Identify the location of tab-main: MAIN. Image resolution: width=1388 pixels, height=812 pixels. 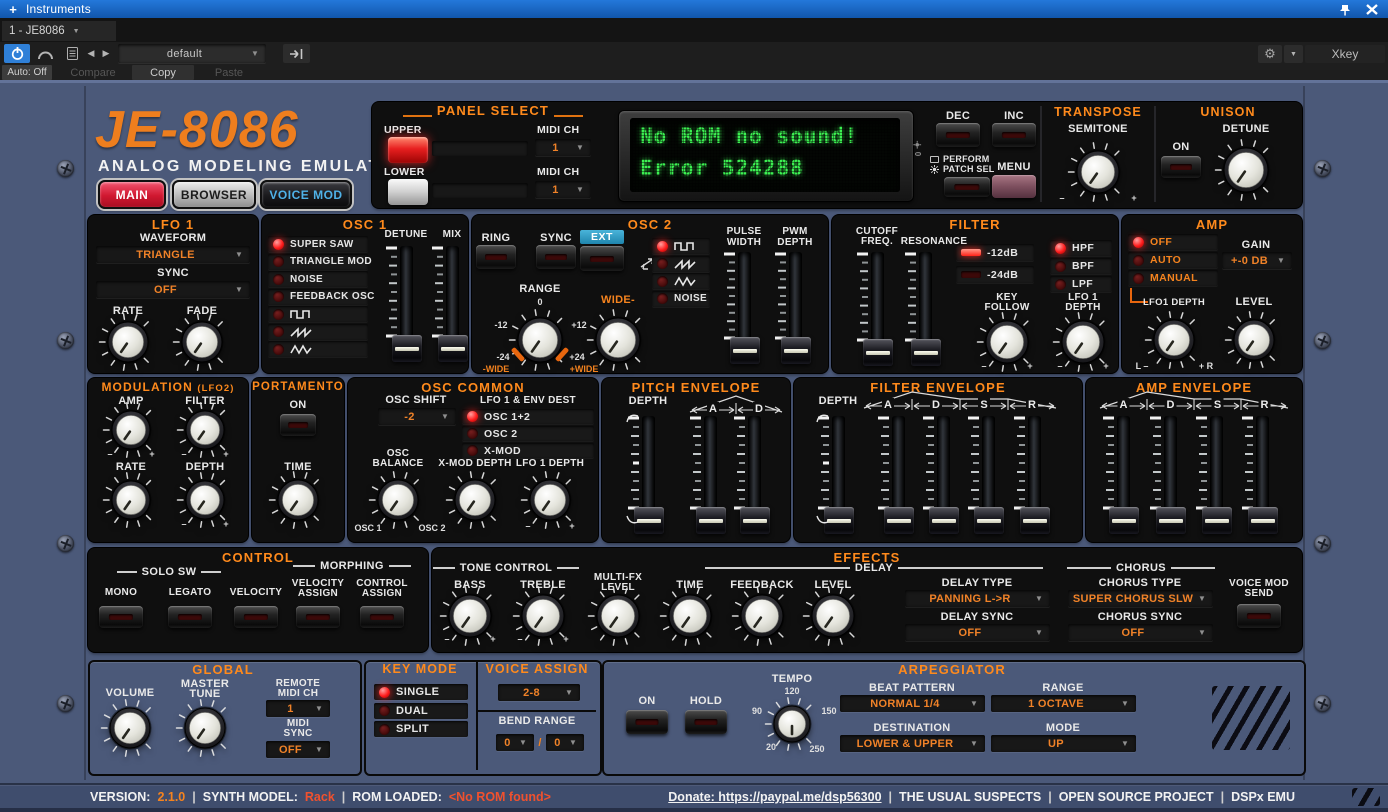
(132, 194).